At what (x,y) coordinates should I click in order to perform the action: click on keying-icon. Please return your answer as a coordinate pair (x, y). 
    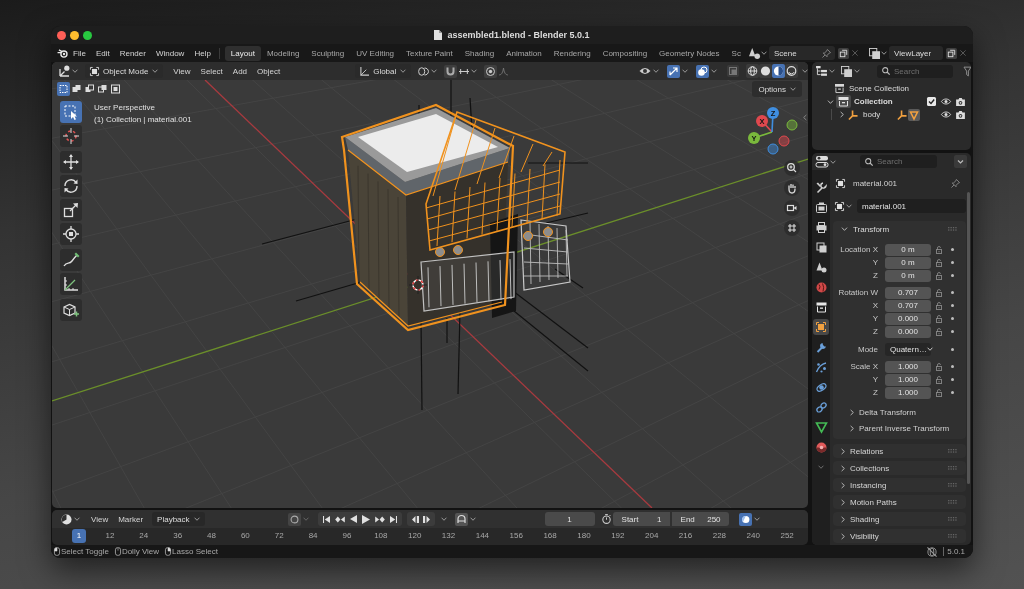
    Looking at the image, I should click on (461, 519).